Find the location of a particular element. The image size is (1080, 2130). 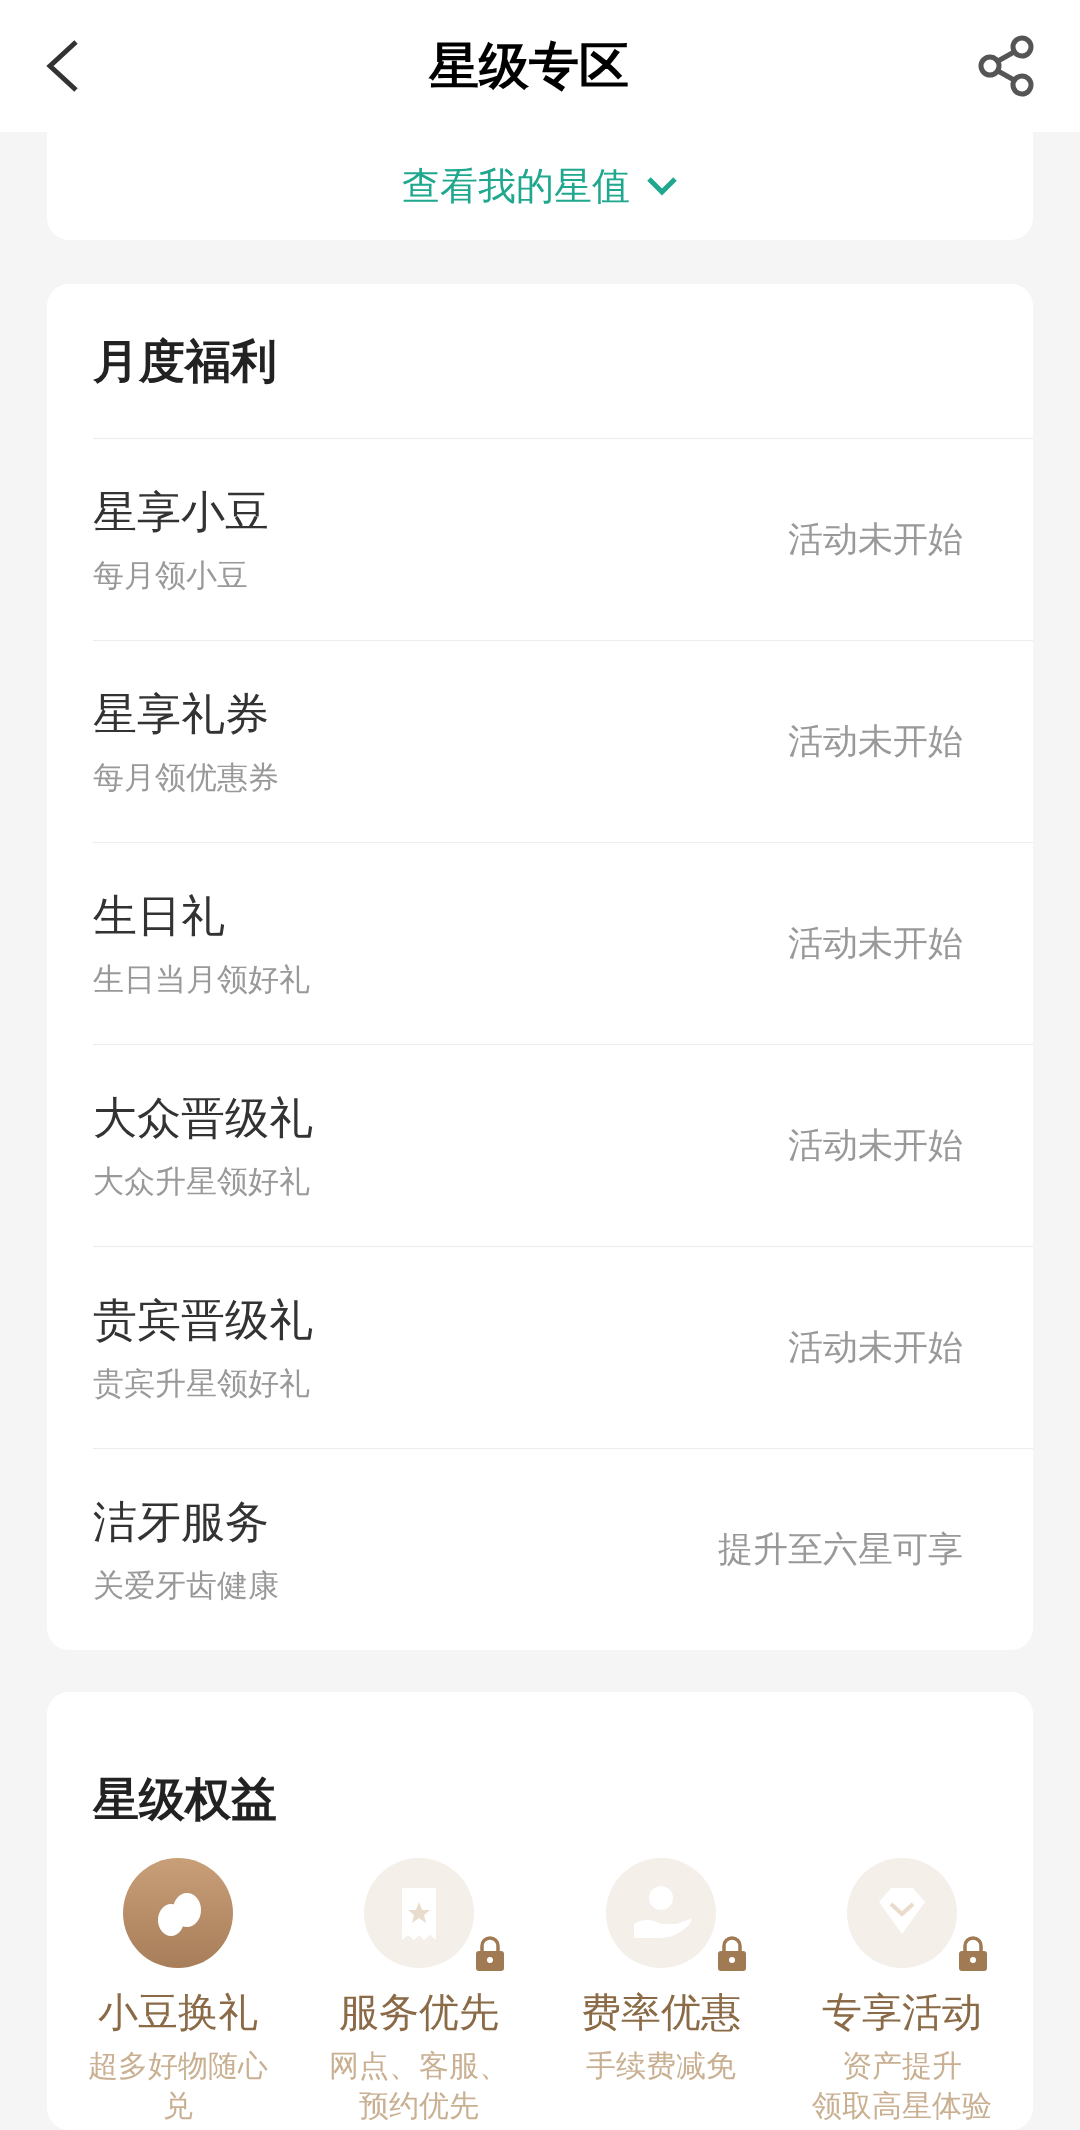

benefit-label: 专享活动 is located at coordinates (902, 2012).